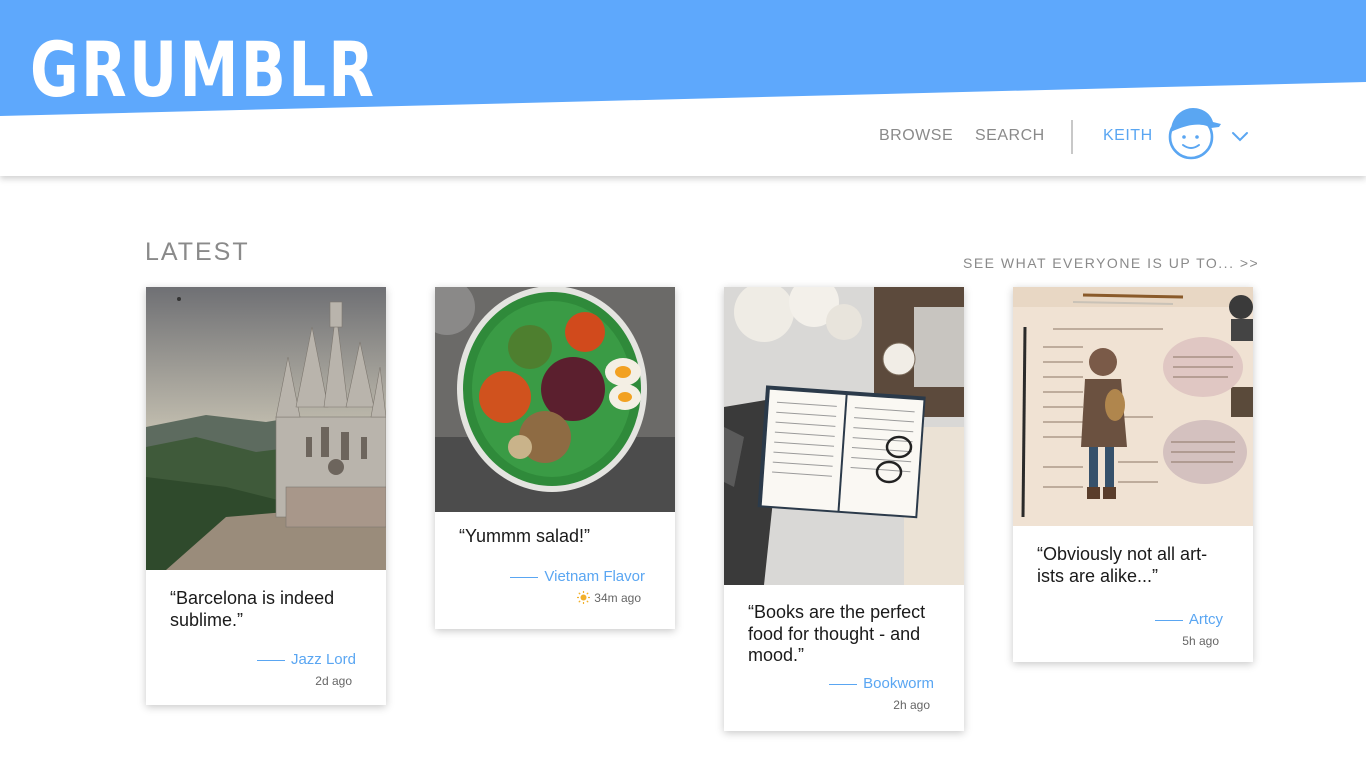 Image resolution: width=1366 pixels, height=768 pixels. Describe the element at coordinates (333, 681) in the screenshot. I see `post-timestamp: 2d ago` at that location.